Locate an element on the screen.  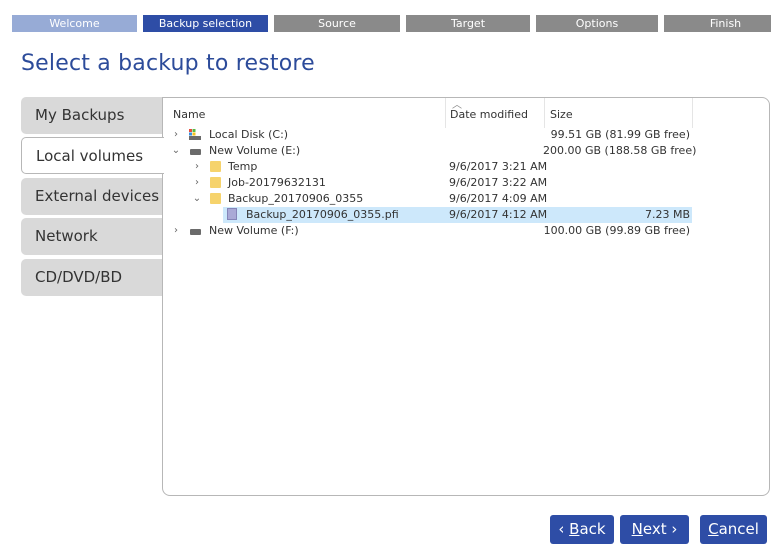
page-title: Select a backup to restore is located at coordinates (168, 63).